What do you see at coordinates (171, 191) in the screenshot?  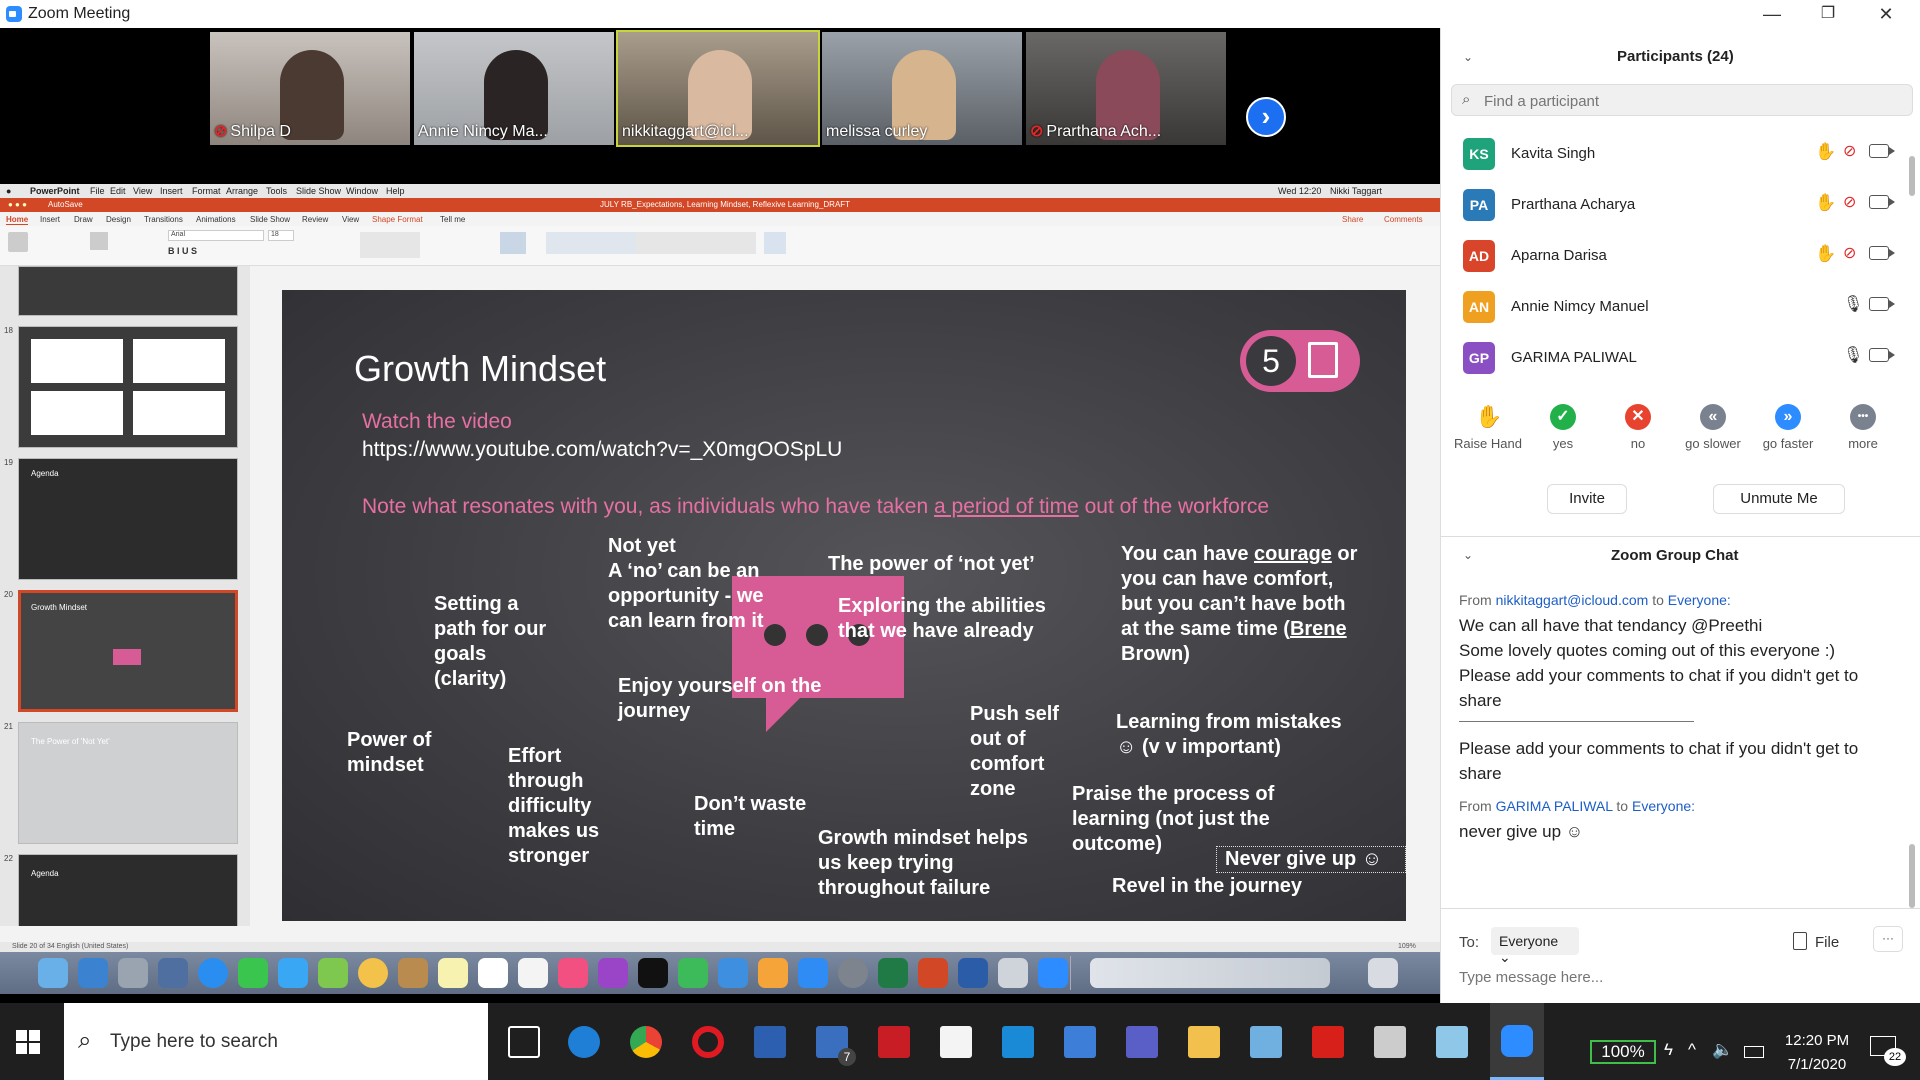 I see `menu-item: Insert` at bounding box center [171, 191].